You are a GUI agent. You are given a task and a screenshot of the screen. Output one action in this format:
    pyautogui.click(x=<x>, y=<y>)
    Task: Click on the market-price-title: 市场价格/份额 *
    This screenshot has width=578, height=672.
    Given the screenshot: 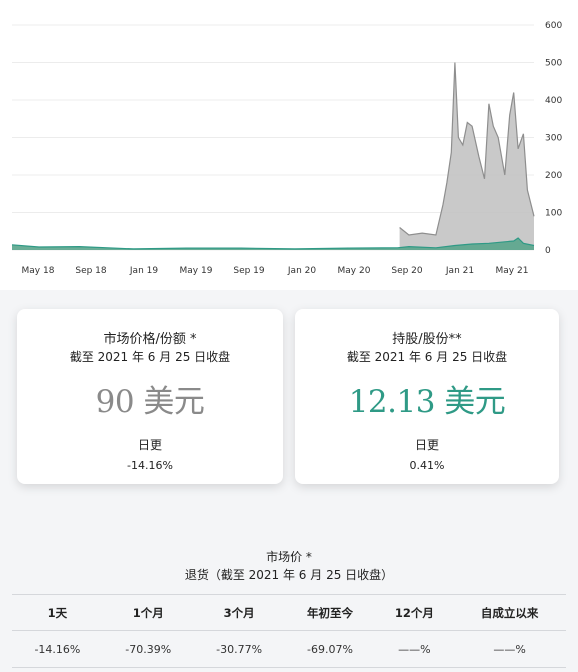 What is the action you would take?
    pyautogui.click(x=150, y=339)
    